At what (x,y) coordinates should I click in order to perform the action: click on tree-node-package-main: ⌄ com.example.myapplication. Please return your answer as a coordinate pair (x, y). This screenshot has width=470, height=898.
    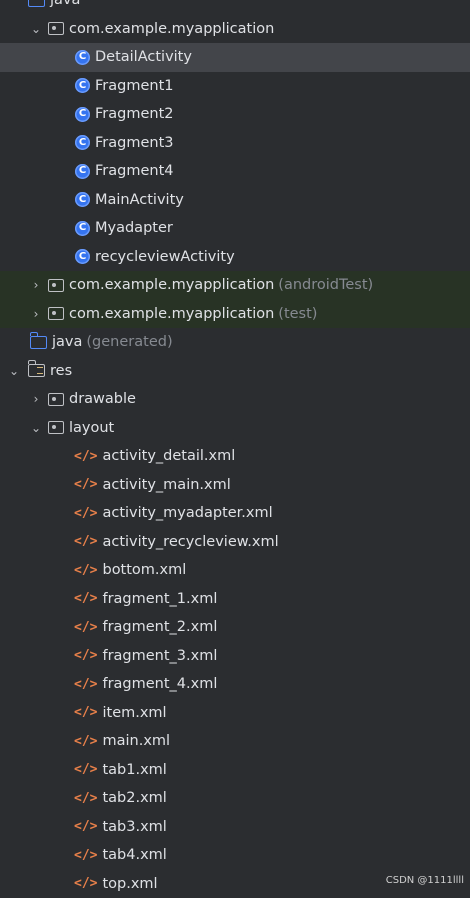
    Looking at the image, I should click on (235, 29).